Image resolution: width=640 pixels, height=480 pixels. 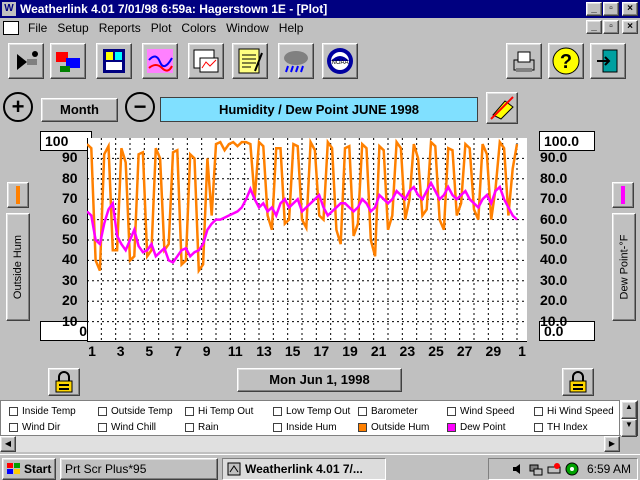 I want to click on summary-button, so click(x=250, y=61).